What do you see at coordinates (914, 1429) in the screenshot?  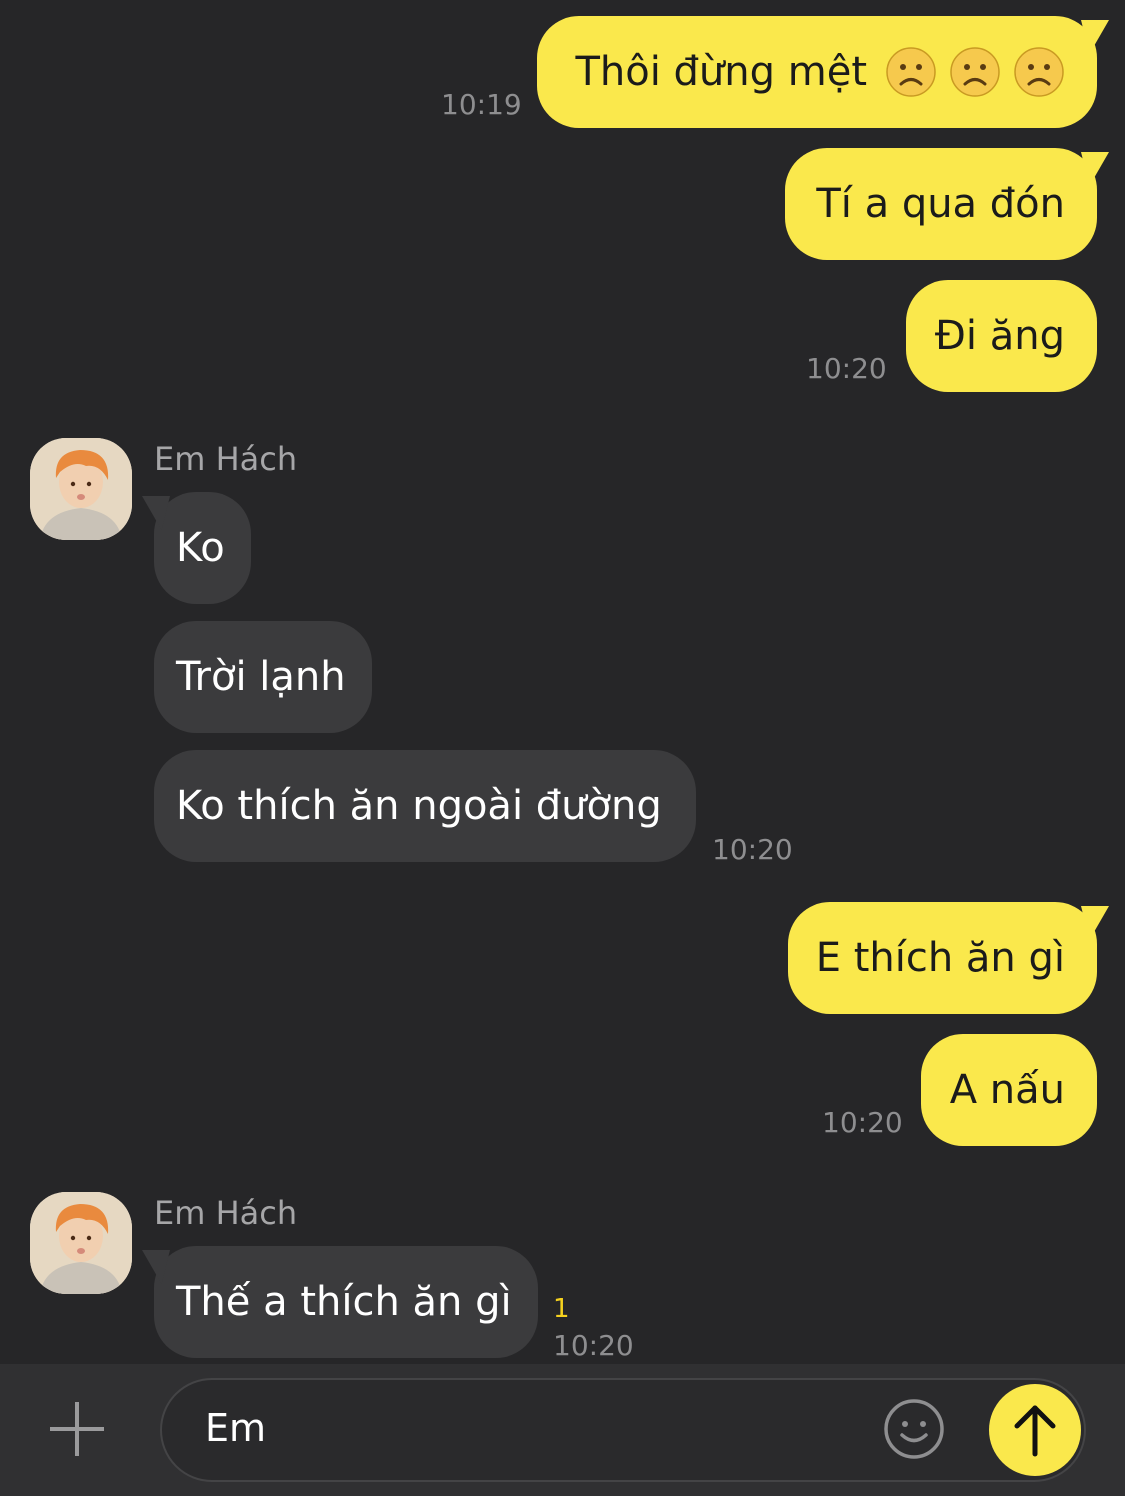 I see `emoji-icon` at bounding box center [914, 1429].